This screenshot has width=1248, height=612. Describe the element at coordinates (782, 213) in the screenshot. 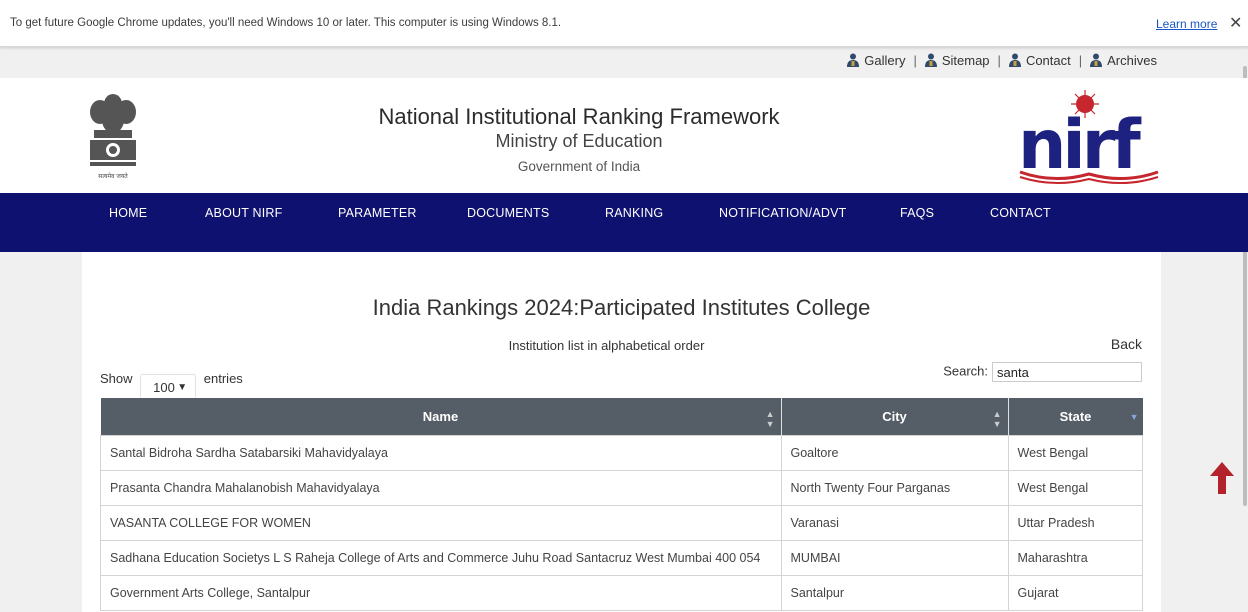

I see `nav-notification: NOTIFICATION/ADVT` at that location.